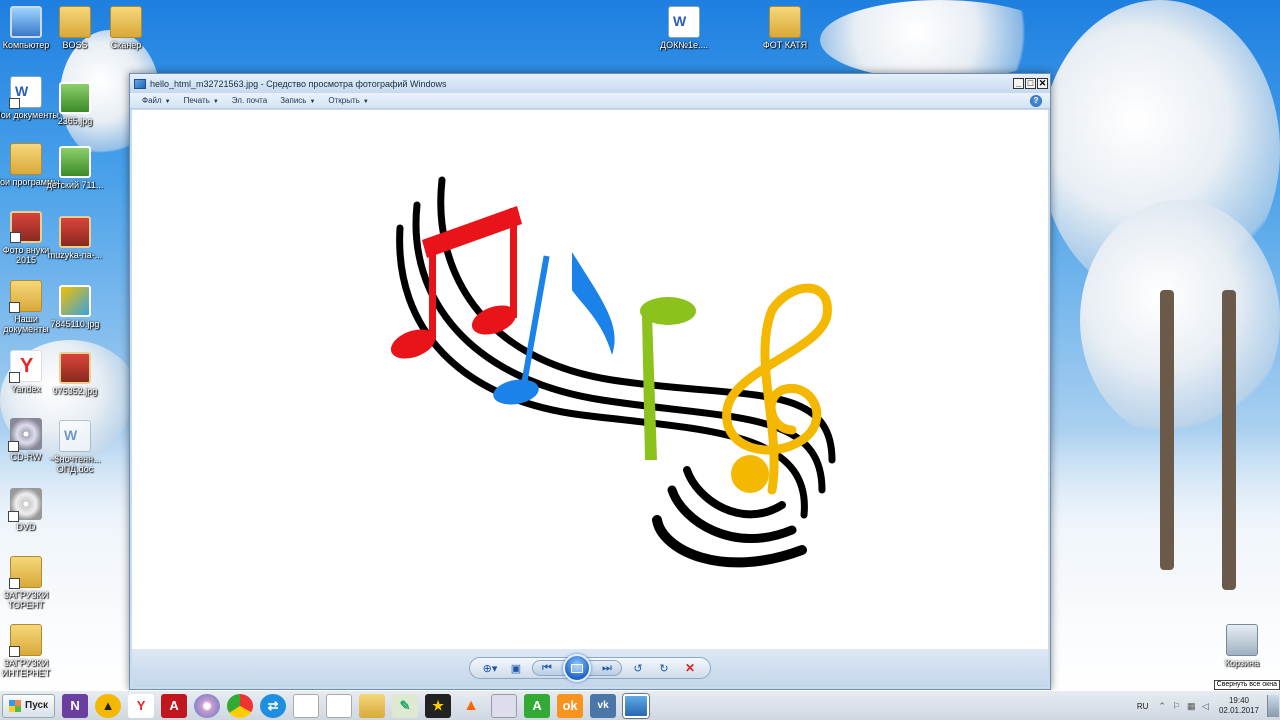  What do you see at coordinates (607, 668) in the screenshot?
I see `next-icon: ⏭` at bounding box center [607, 668].